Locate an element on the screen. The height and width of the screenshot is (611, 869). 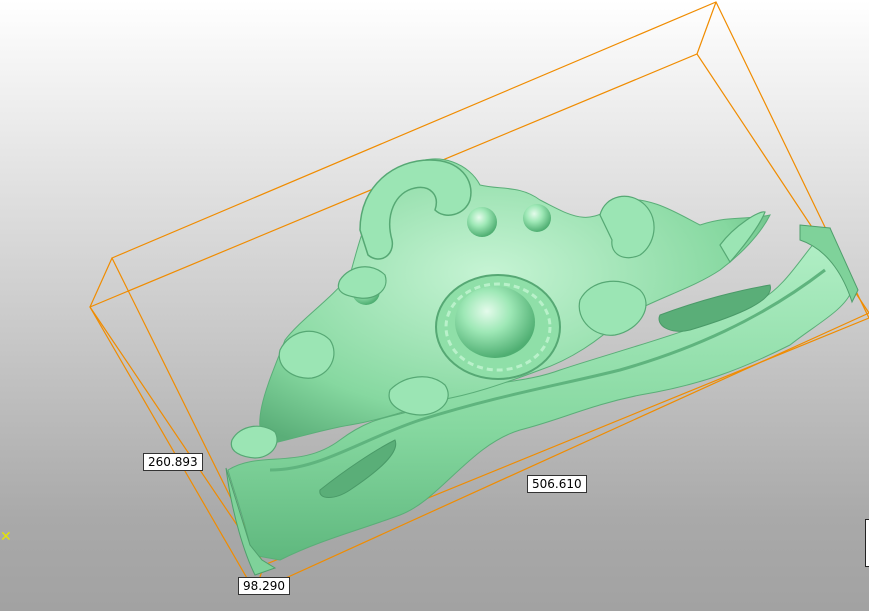
side-panel-edge is located at coordinates (867, 543).